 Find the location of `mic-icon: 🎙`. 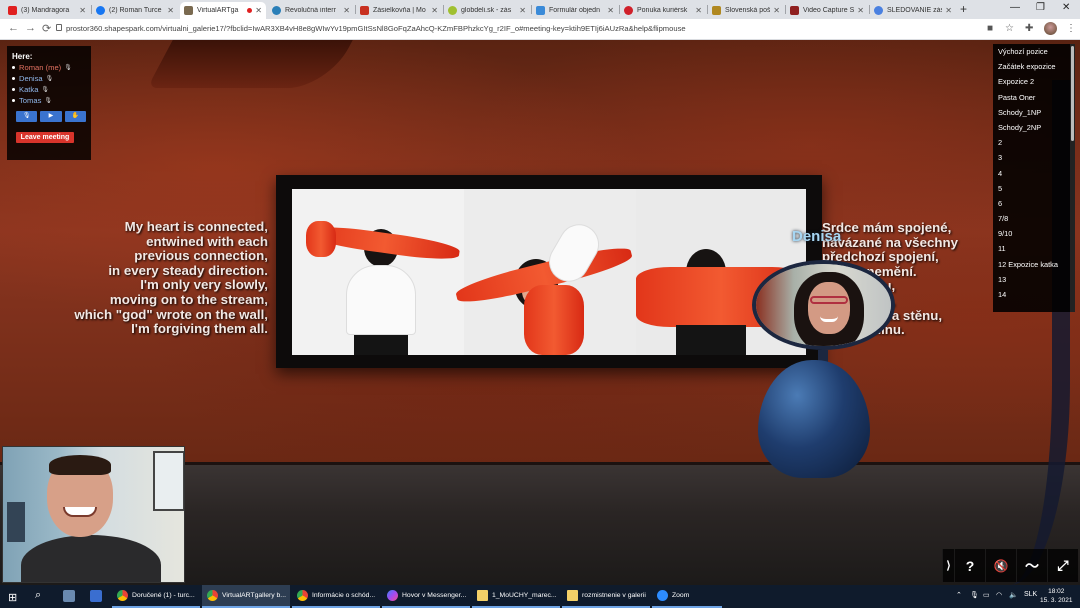

mic-icon: 🎙 is located at coordinates (49, 79).